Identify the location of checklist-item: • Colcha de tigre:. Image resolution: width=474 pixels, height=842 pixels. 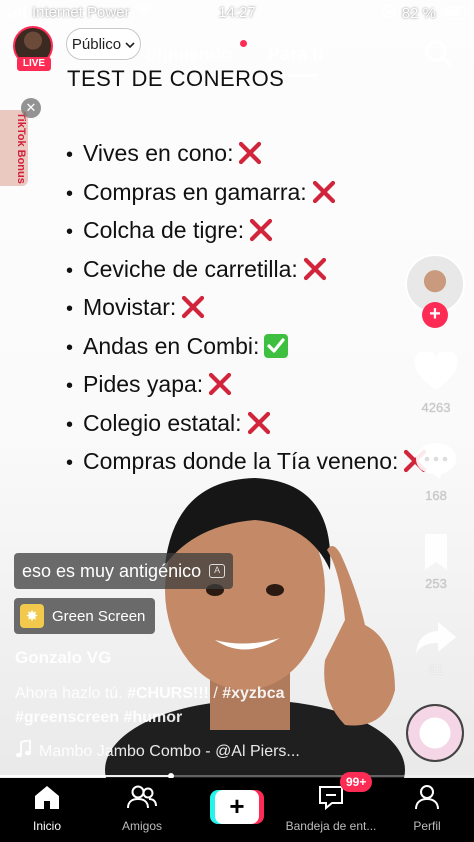
(247, 230).